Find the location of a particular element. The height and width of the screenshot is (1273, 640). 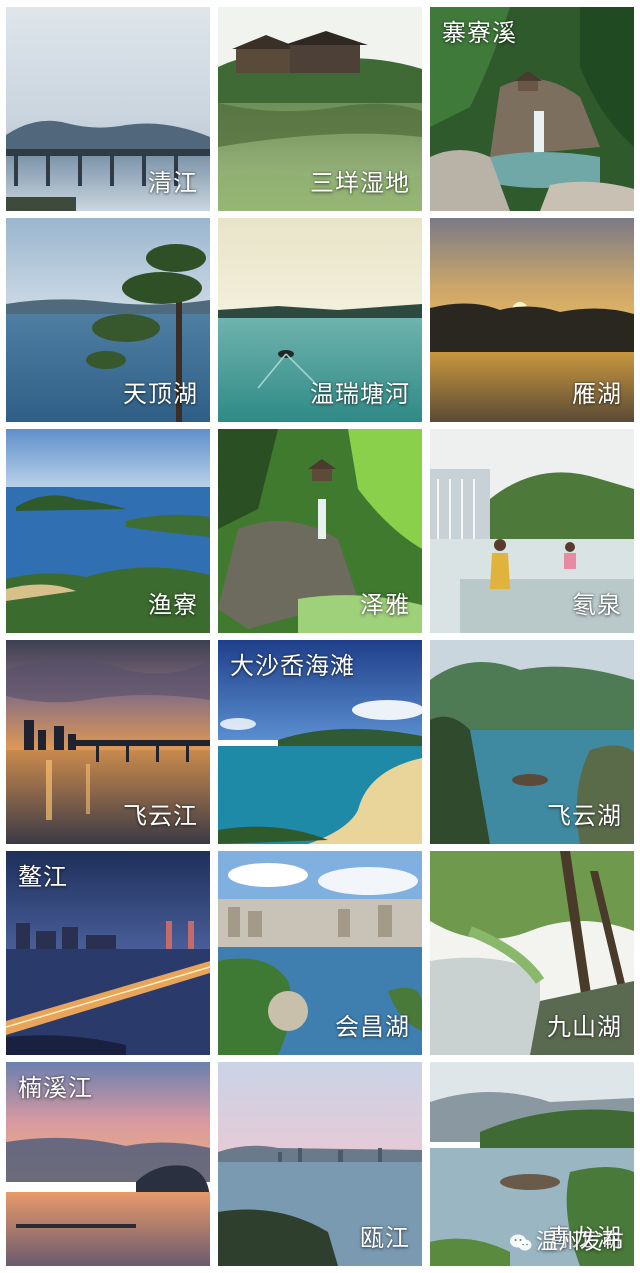

photo-tile-tiandinghu: 天顶湖 is located at coordinates (108, 320).